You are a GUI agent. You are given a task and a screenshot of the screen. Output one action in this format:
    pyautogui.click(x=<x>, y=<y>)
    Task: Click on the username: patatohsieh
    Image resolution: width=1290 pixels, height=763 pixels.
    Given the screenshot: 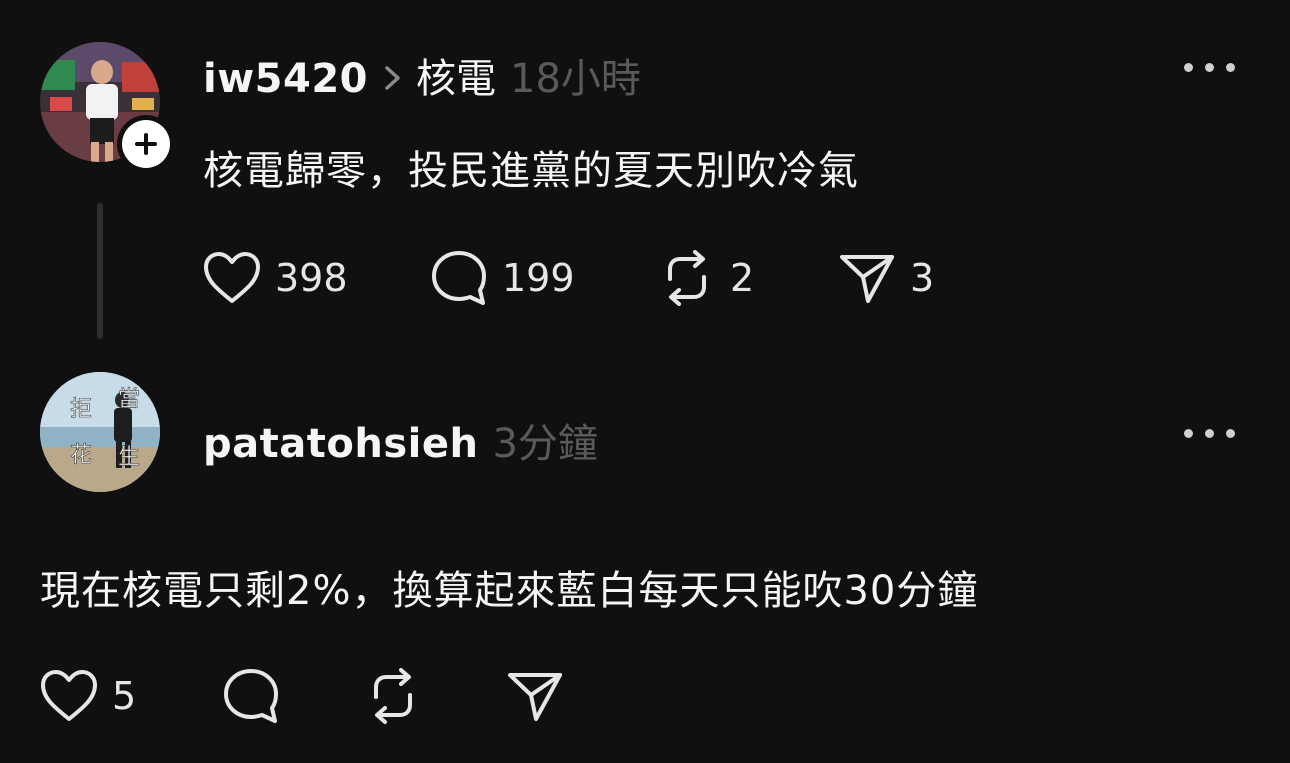 What is the action you would take?
    pyautogui.click(x=340, y=444)
    